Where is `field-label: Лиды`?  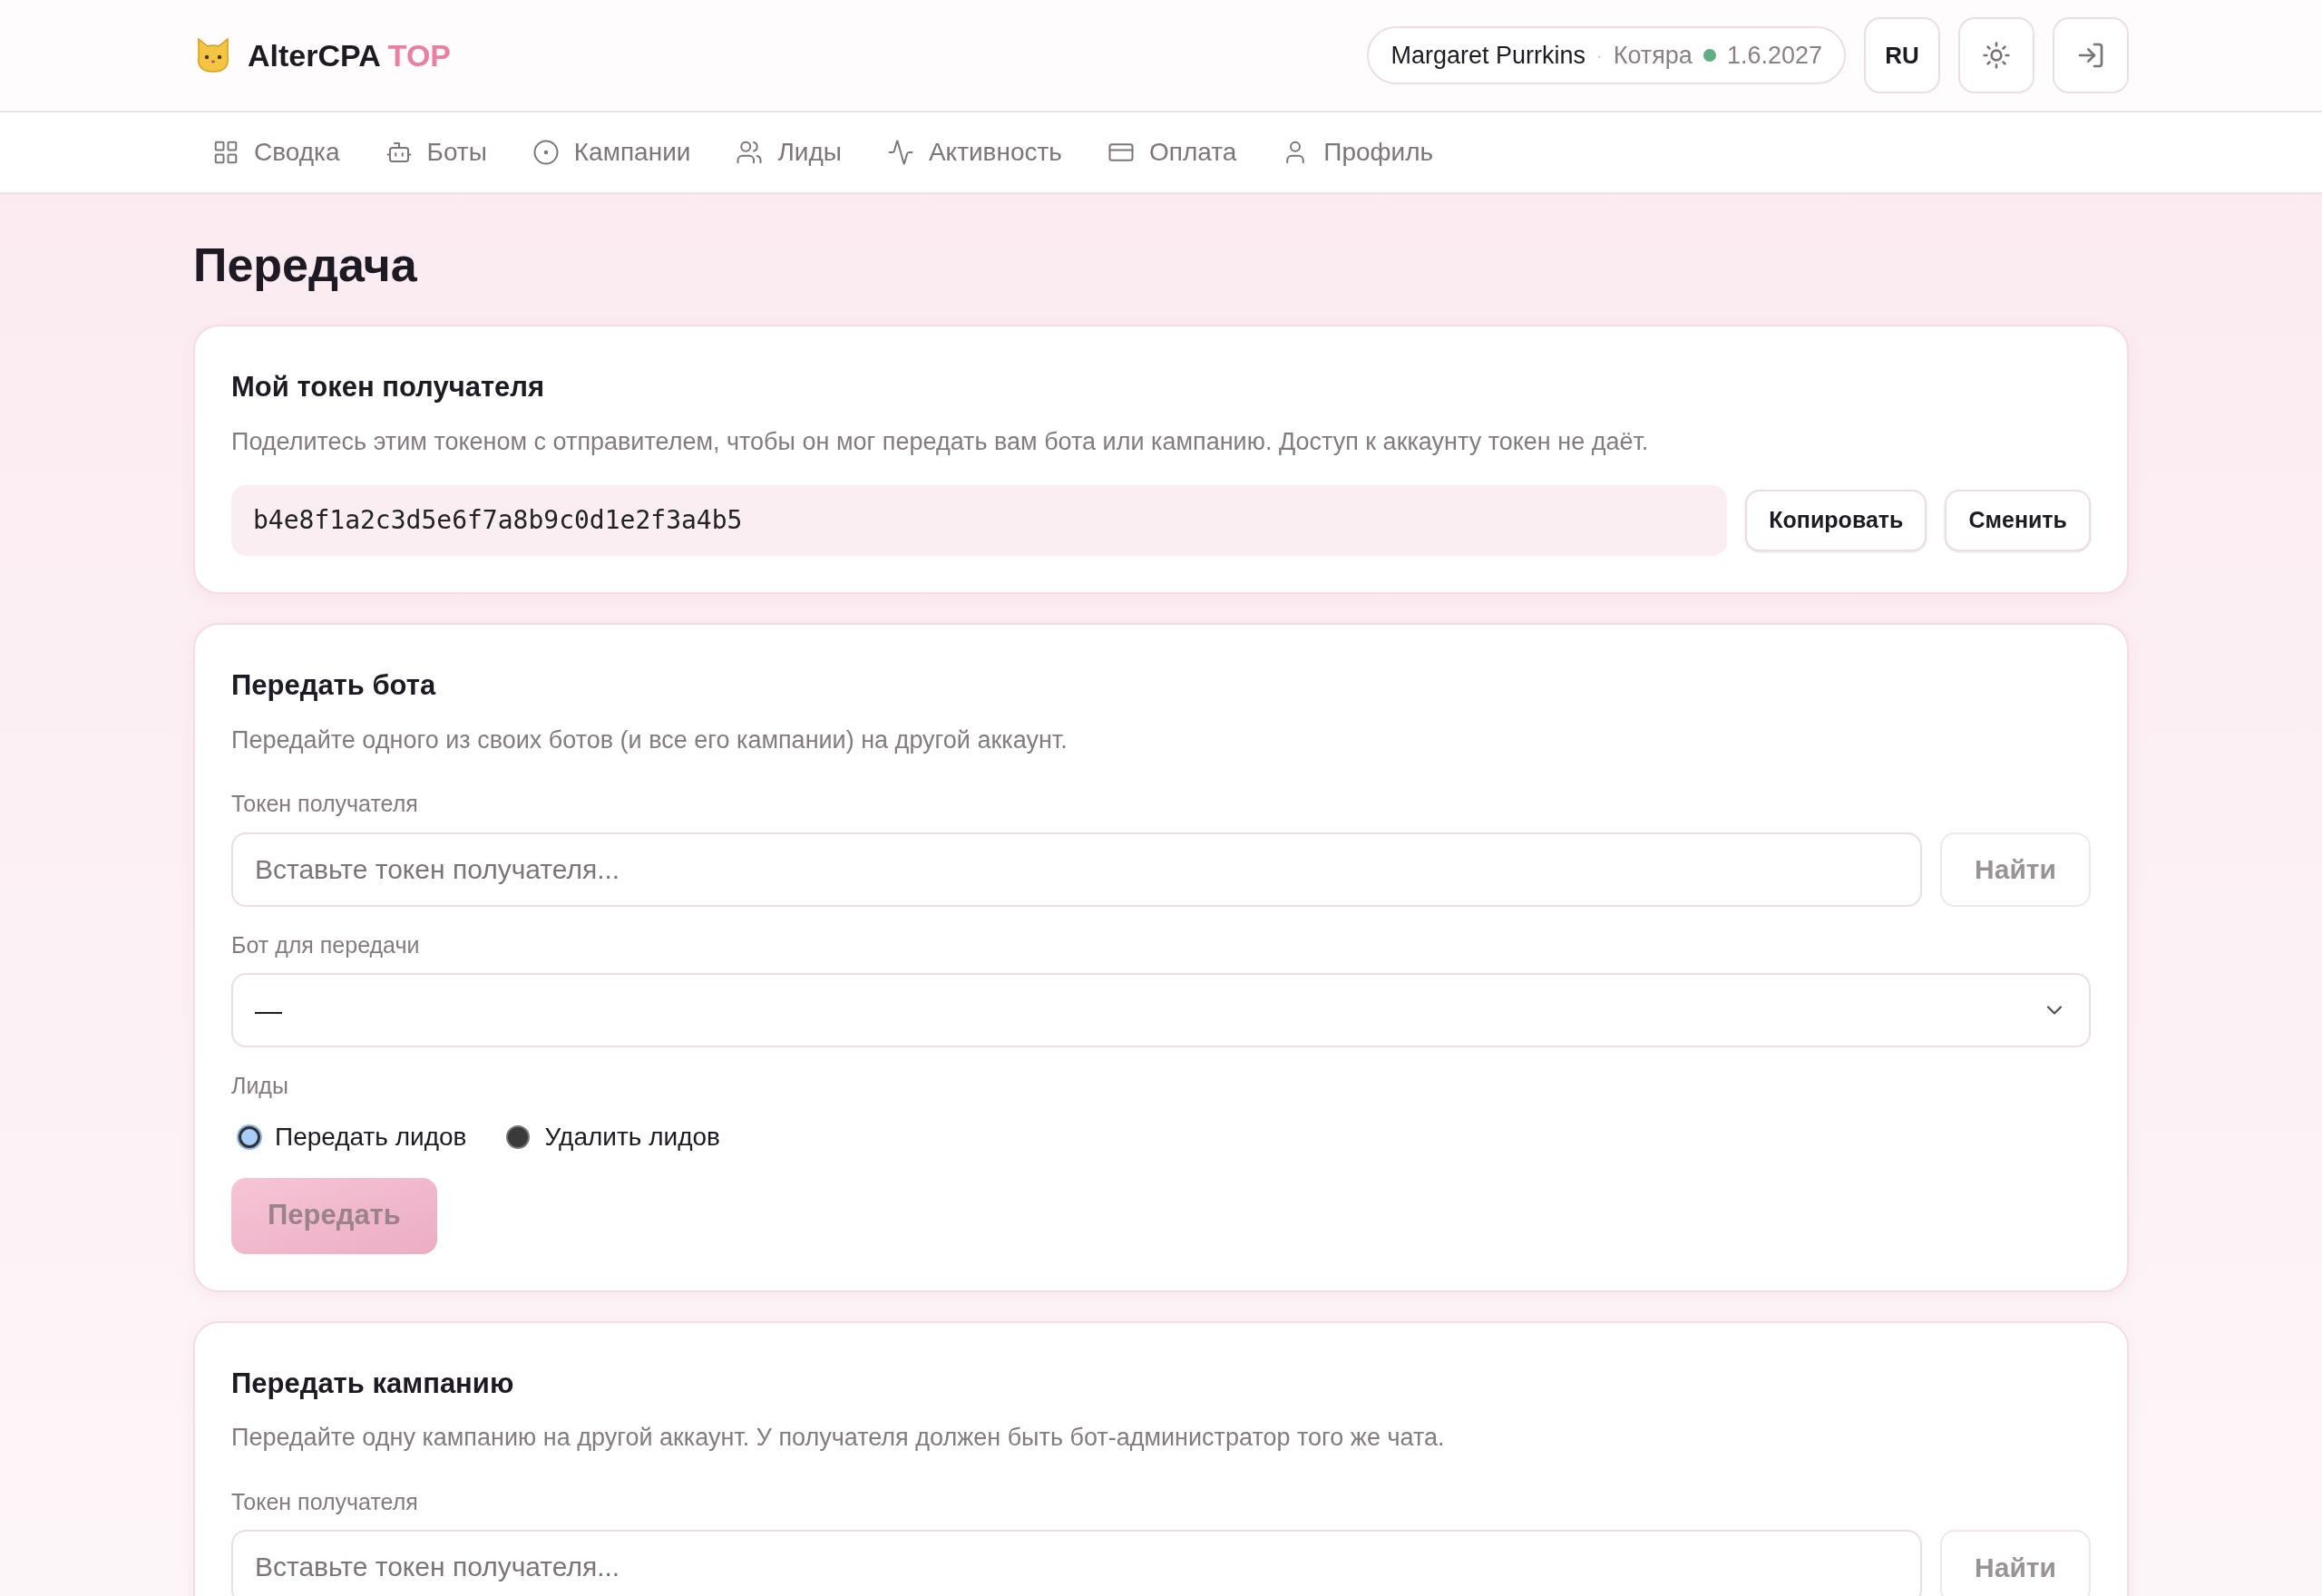 field-label: Лиды is located at coordinates (260, 1086).